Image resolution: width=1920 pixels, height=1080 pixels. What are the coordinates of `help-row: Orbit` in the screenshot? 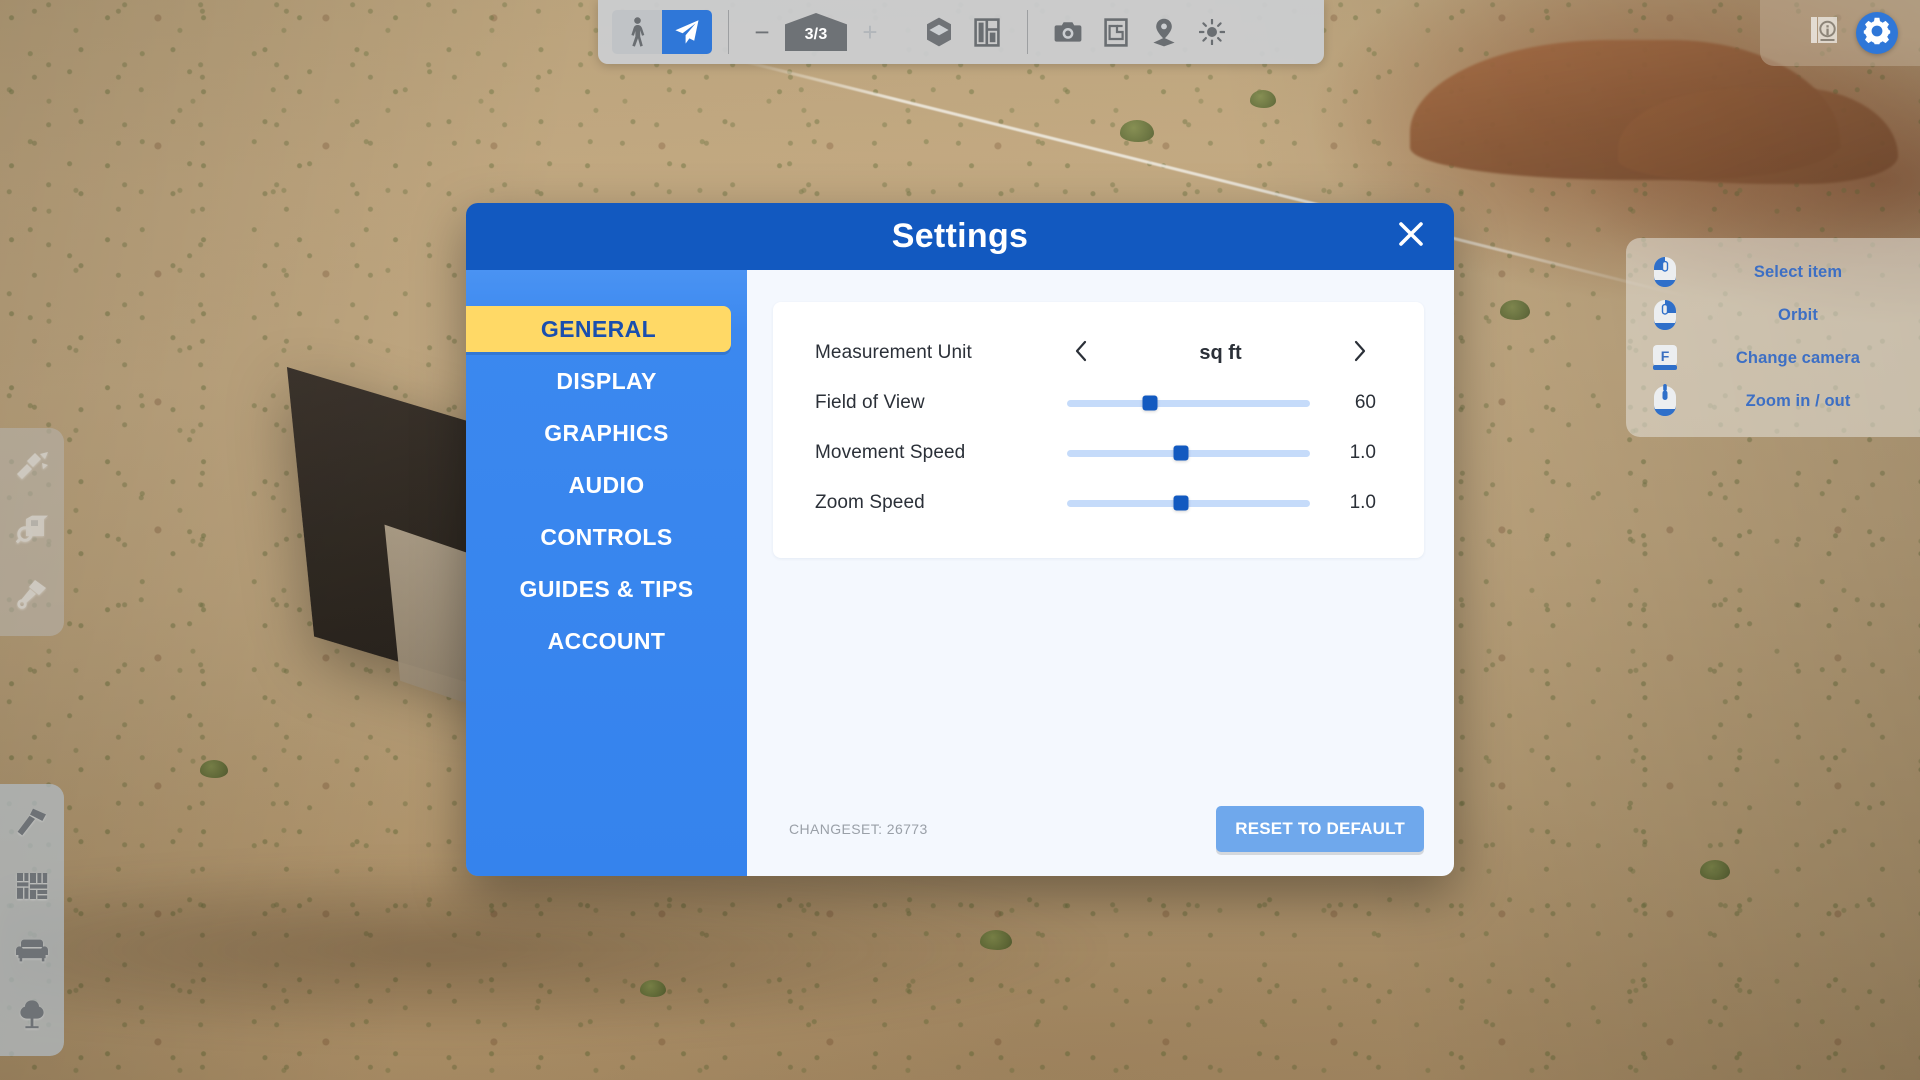 It's located at (1774, 315).